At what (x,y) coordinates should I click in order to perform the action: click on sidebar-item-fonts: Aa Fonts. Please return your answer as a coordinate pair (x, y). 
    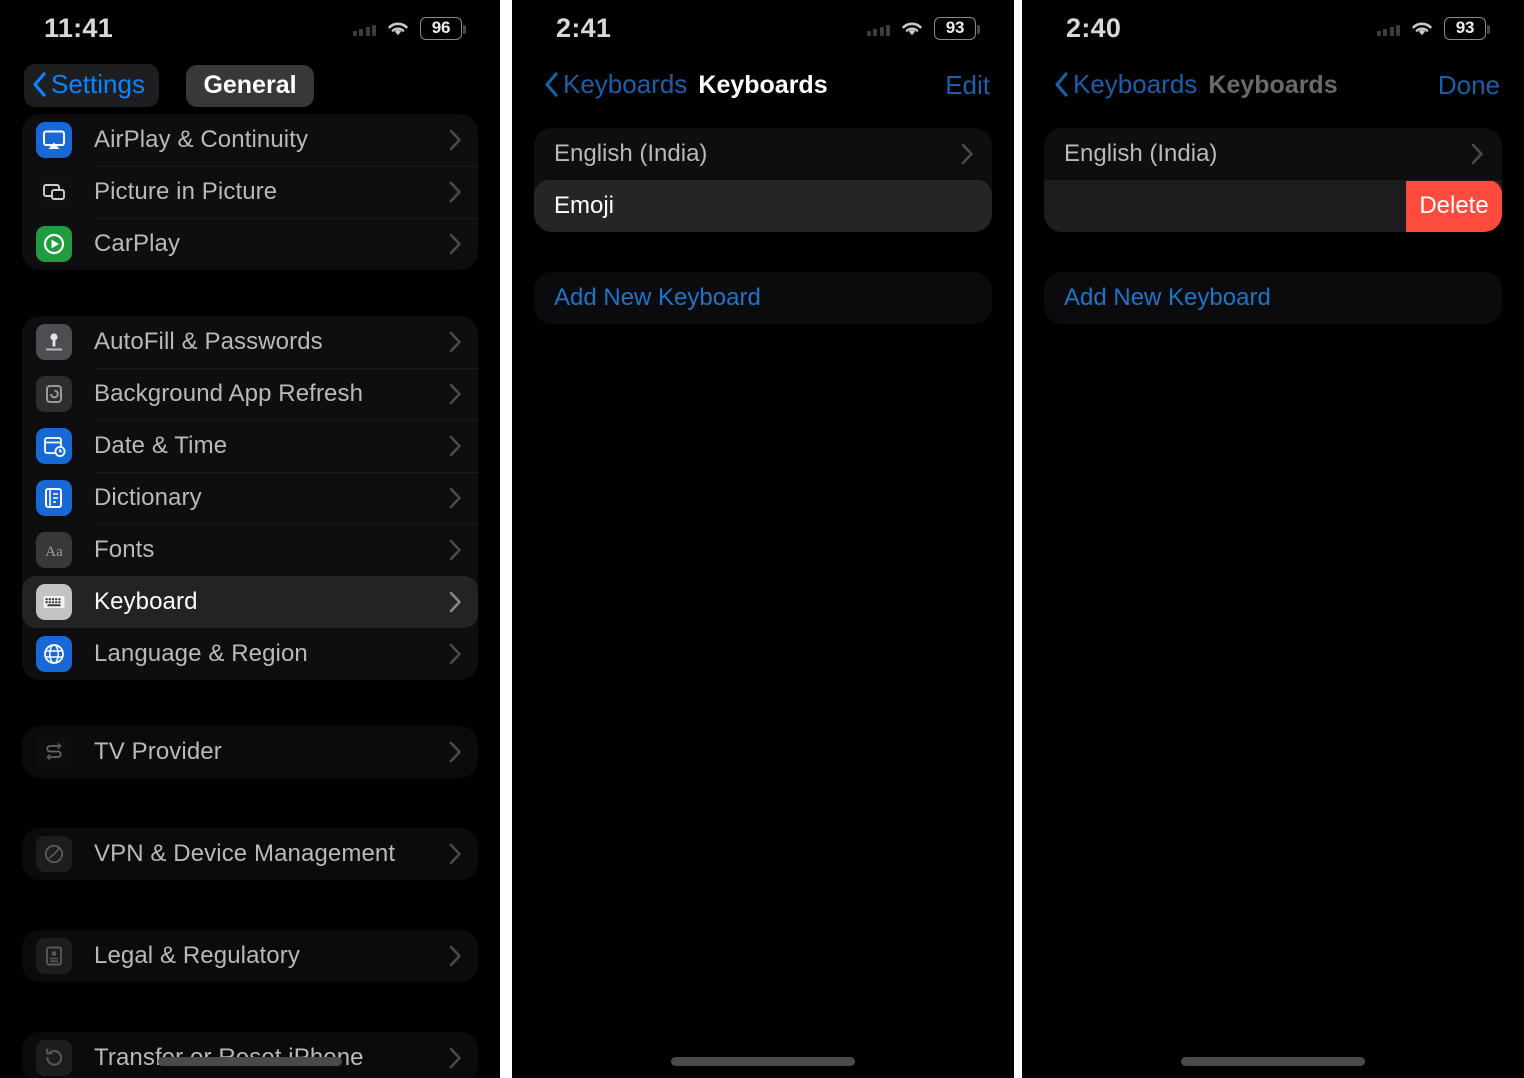
    Looking at the image, I should click on (250, 550).